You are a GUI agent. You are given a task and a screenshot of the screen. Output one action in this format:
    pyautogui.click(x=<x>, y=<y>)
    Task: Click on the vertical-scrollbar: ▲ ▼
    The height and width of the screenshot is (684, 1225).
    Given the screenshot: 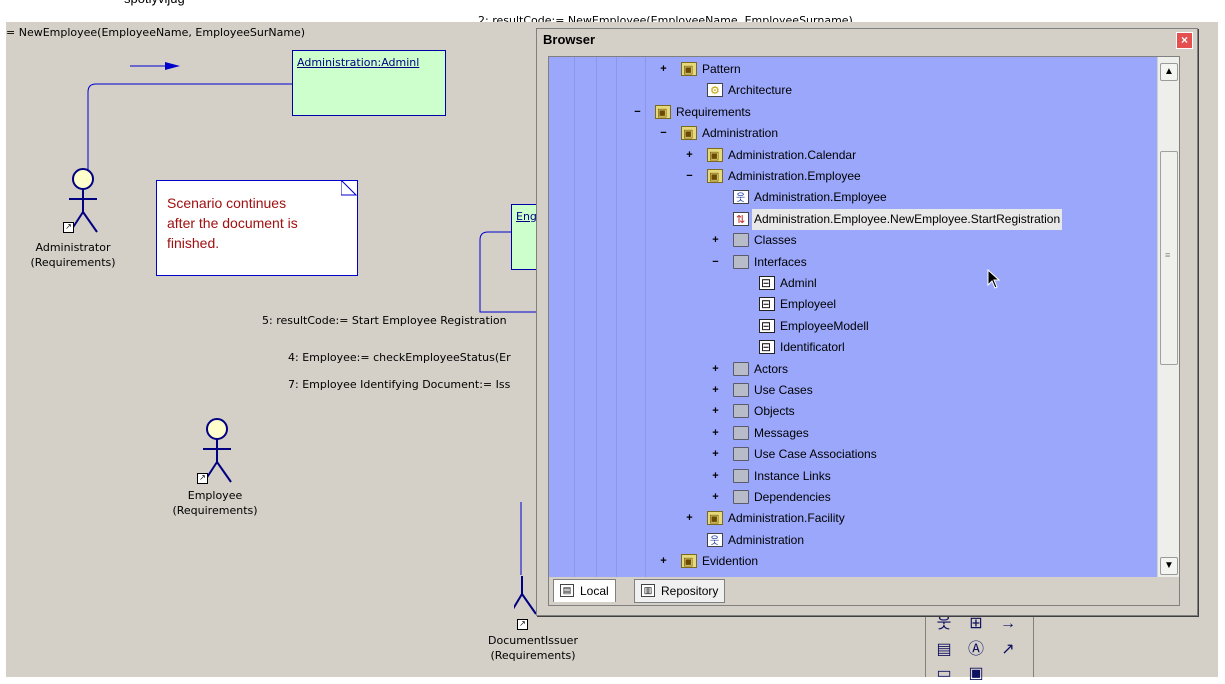 What is the action you would take?
    pyautogui.click(x=1168, y=317)
    